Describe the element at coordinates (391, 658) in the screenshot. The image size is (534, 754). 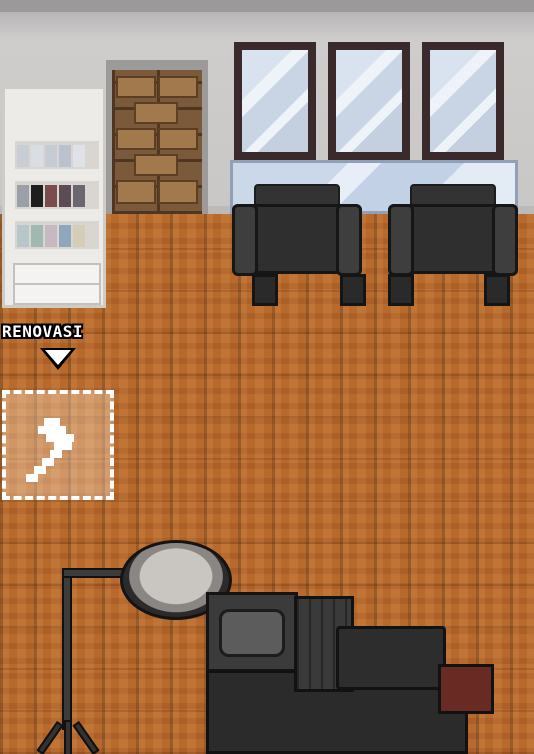
I see `wash-chair-seat` at that location.